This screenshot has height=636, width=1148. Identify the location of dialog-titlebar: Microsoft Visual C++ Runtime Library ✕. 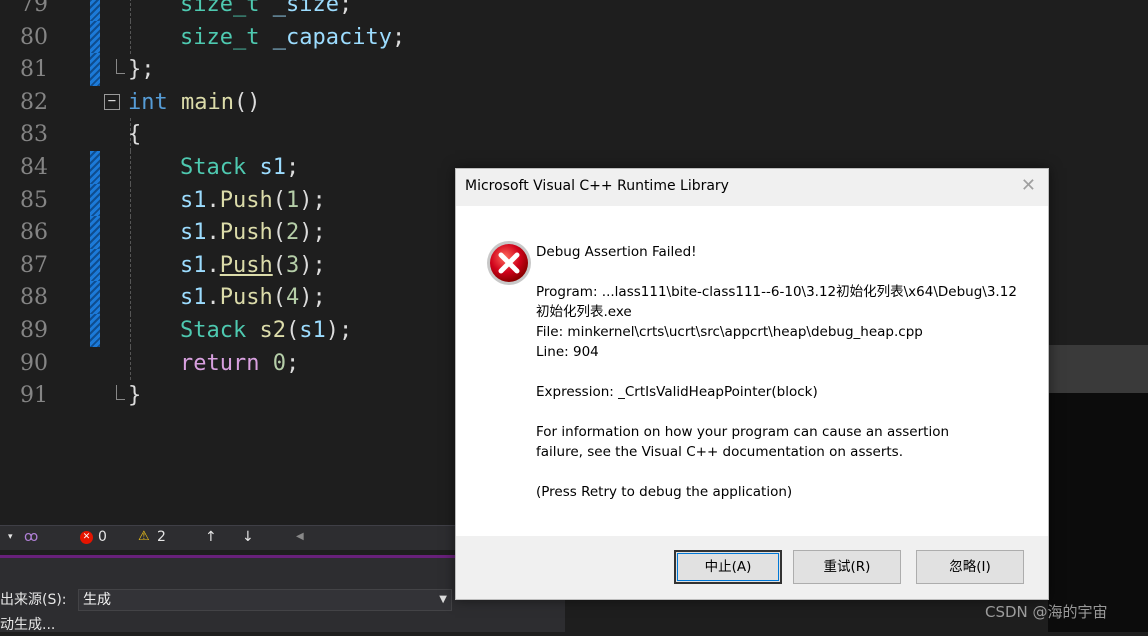
(752, 187).